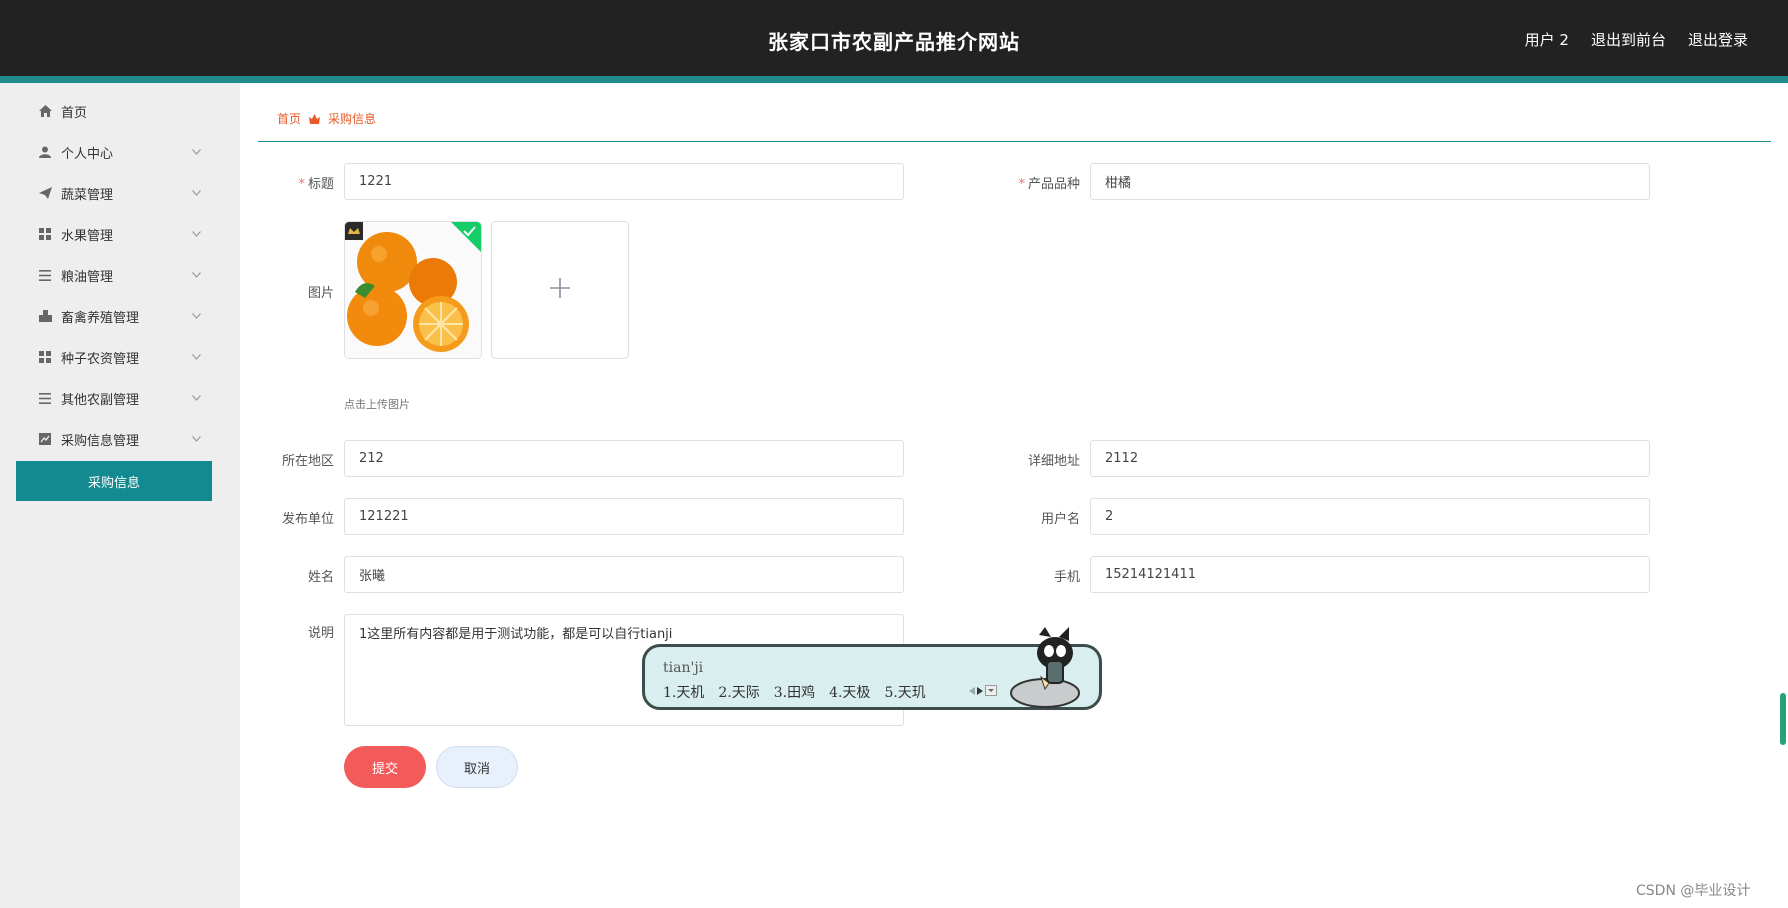 The height and width of the screenshot is (908, 1788). I want to click on sidebar-item-label: 种子农资管理, so click(100, 359).